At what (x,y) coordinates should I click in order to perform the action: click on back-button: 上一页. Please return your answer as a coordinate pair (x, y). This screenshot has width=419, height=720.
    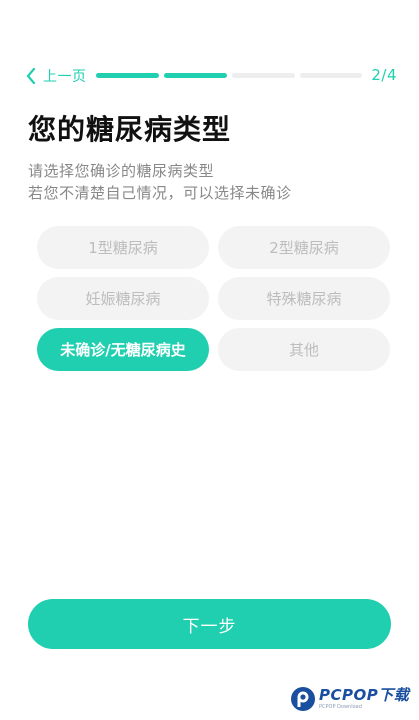
    Looking at the image, I should click on (56, 76).